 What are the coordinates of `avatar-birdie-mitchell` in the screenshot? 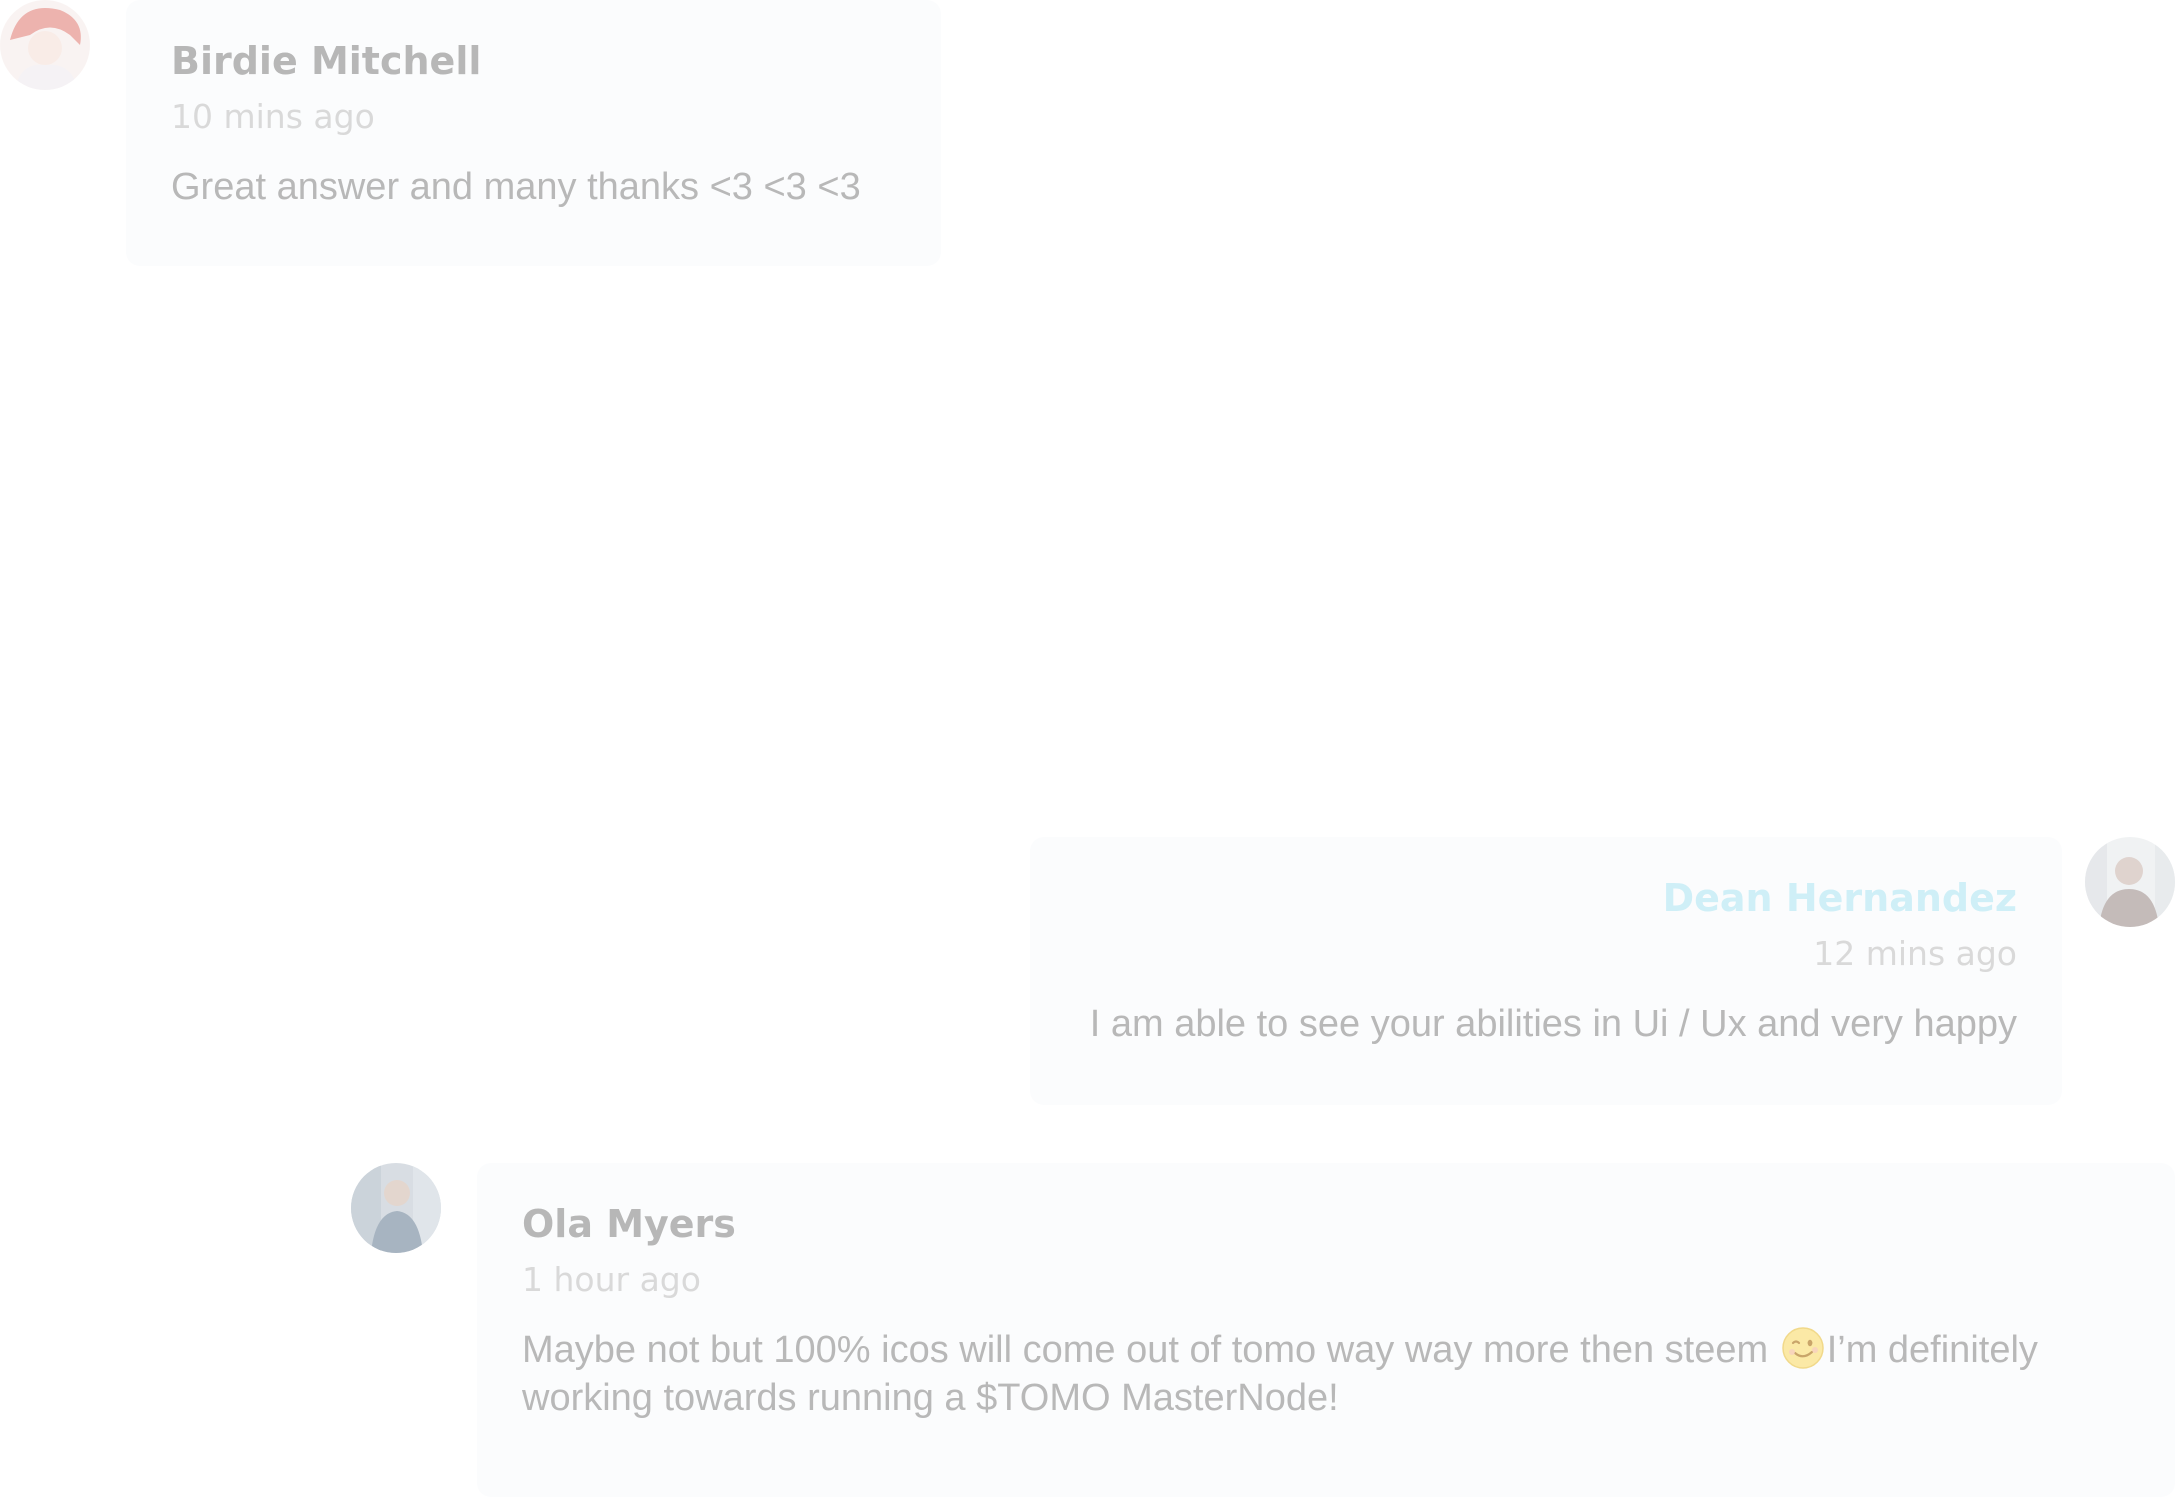 It's located at (45, 45).